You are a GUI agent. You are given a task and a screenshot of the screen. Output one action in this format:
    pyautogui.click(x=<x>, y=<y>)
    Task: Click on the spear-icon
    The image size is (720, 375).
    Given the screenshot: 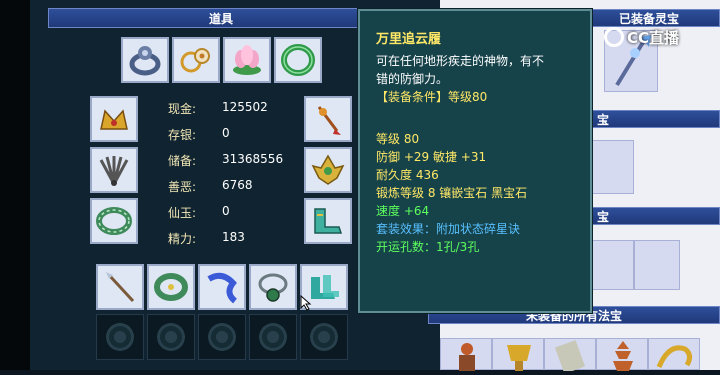 What is the action you would take?
    pyautogui.click(x=120, y=287)
    